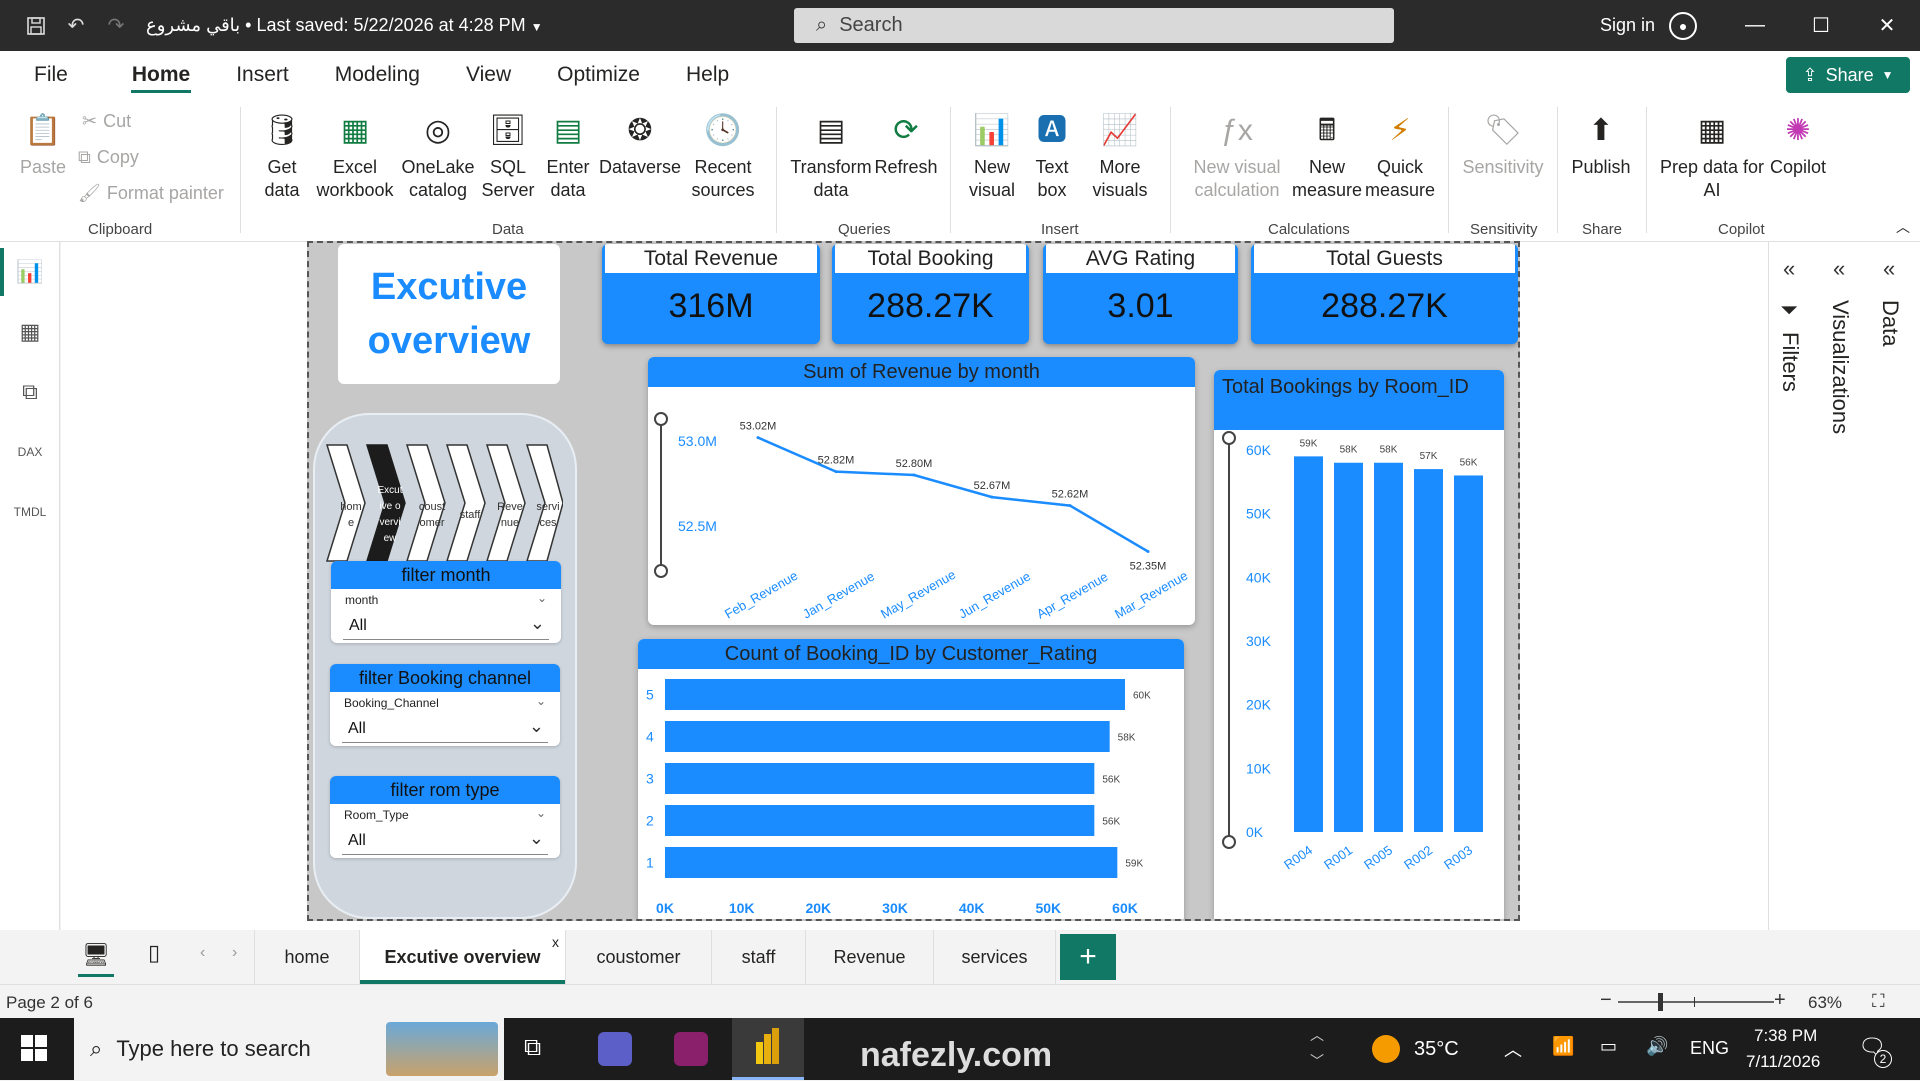  What do you see at coordinates (508, 154) in the screenshot?
I see `sql-server-button: 🗄 SQL Server` at bounding box center [508, 154].